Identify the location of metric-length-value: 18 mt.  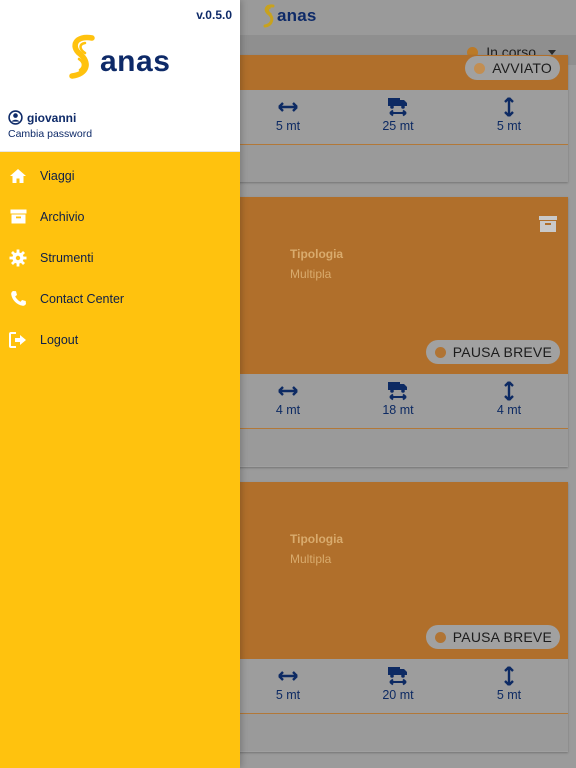
(398, 410).